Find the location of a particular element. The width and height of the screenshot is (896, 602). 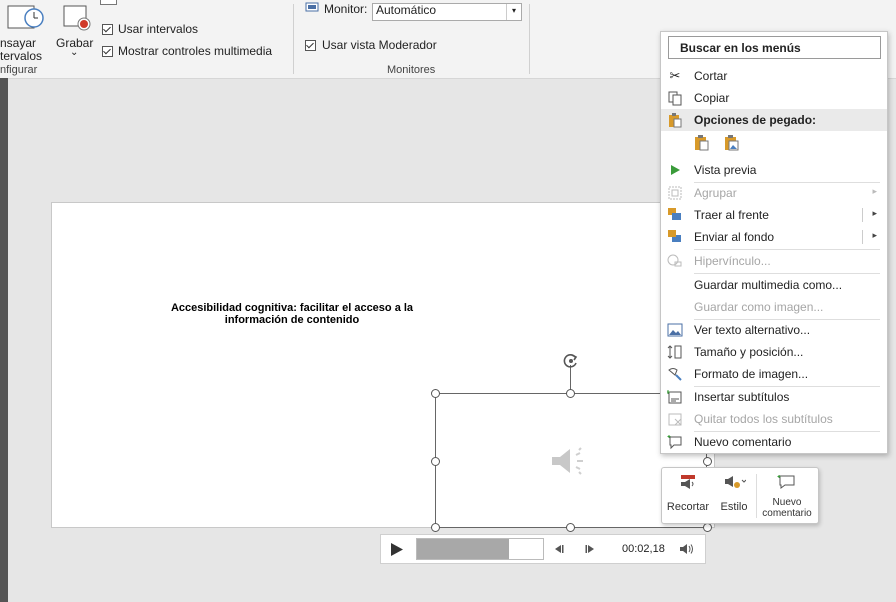

presenter-view-checkbox is located at coordinates (310, 45).